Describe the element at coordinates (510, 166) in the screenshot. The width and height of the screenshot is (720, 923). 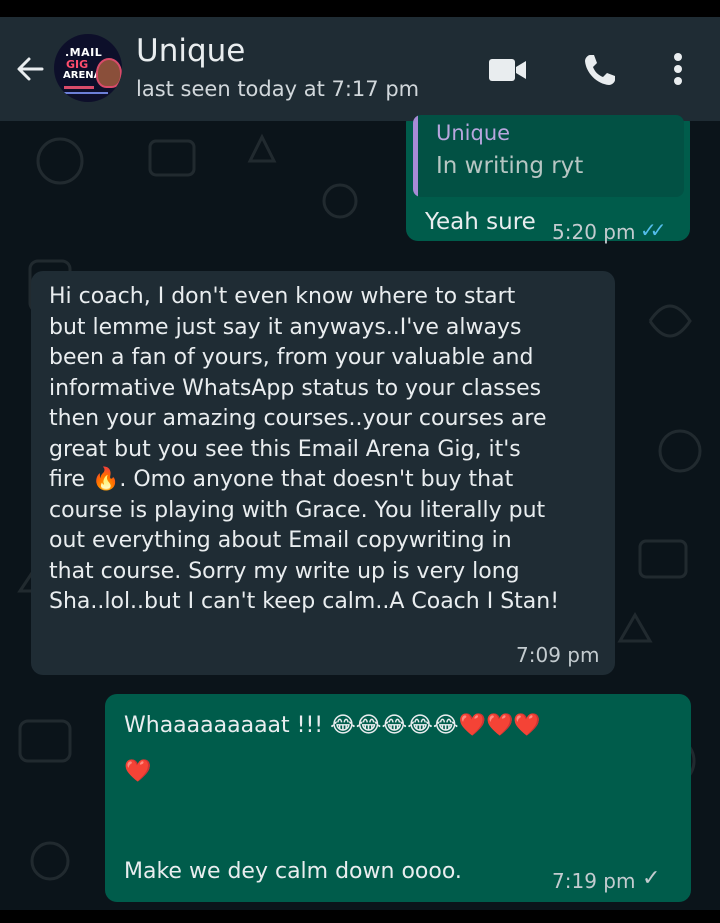
I see `quote-text: In writing ryt` at that location.